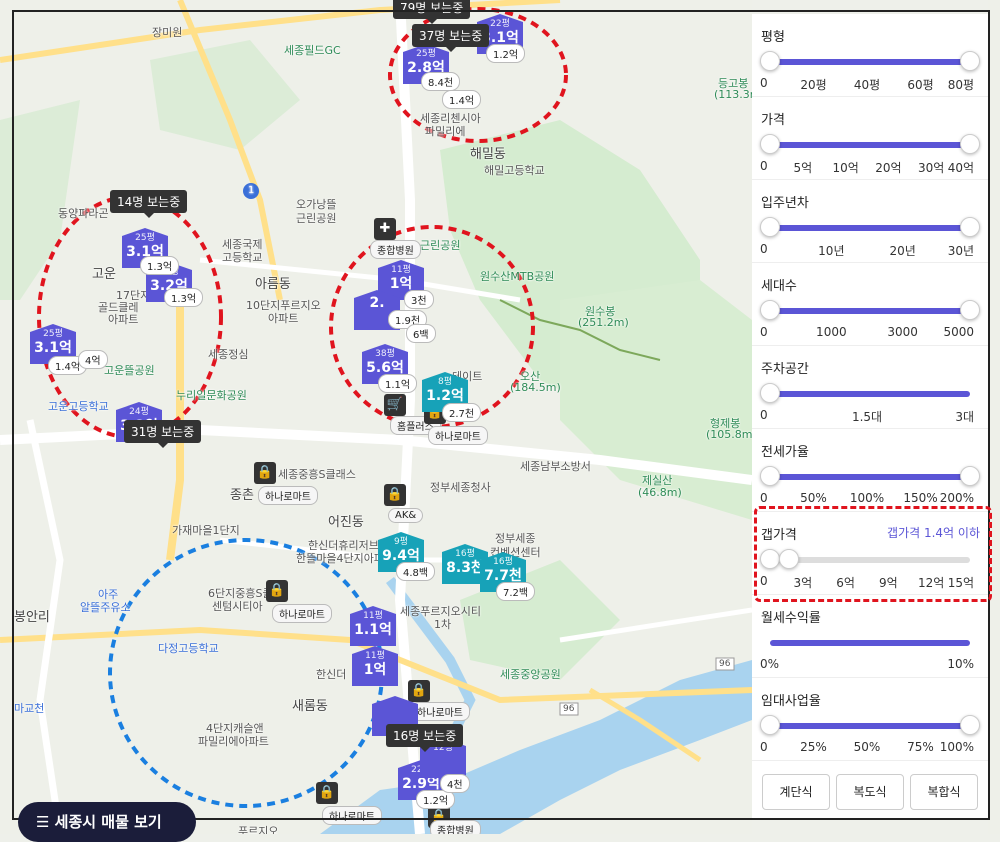 The image size is (1000, 842). Describe the element at coordinates (603, 322) in the screenshot. I see `map-place-label: (251.2m)` at that location.